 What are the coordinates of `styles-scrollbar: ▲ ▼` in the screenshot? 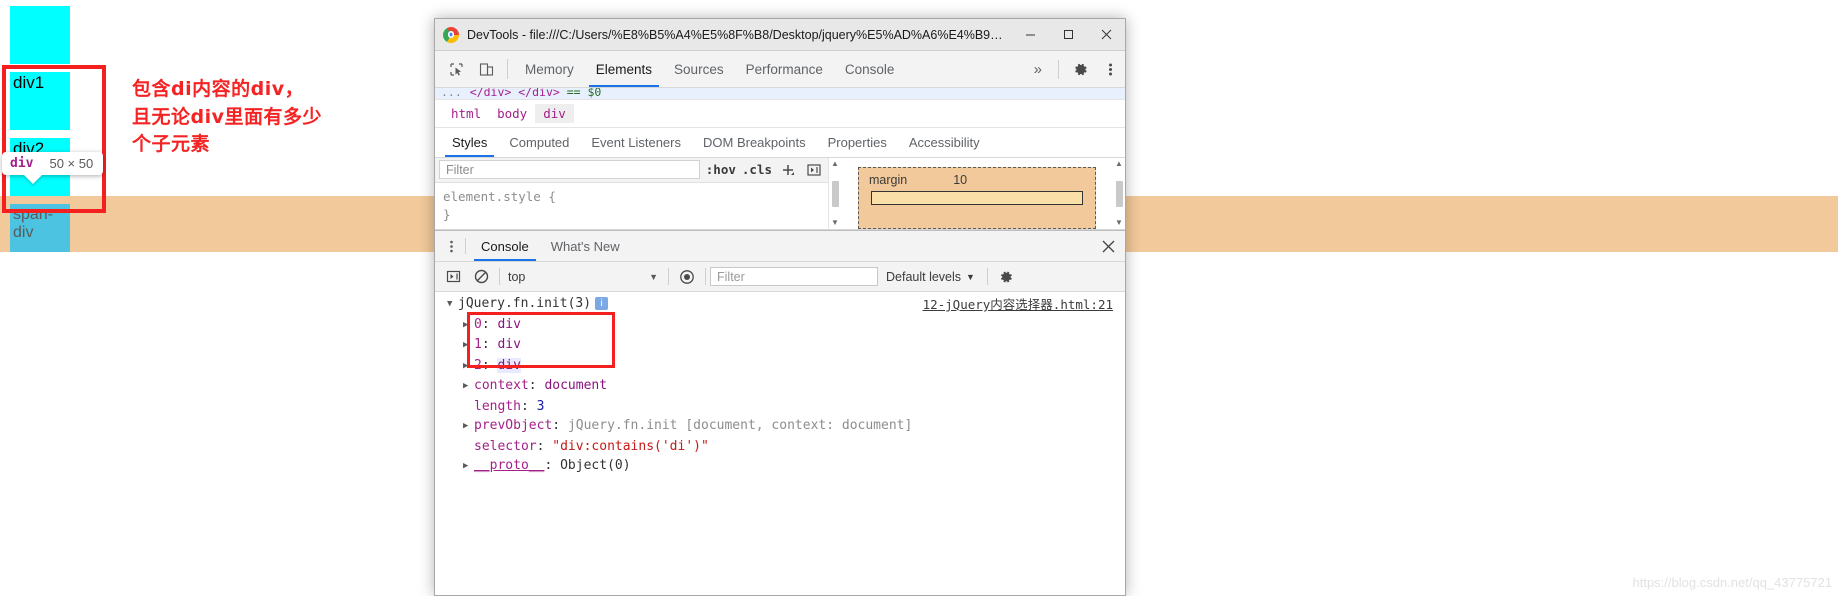 It's located at (835, 193).